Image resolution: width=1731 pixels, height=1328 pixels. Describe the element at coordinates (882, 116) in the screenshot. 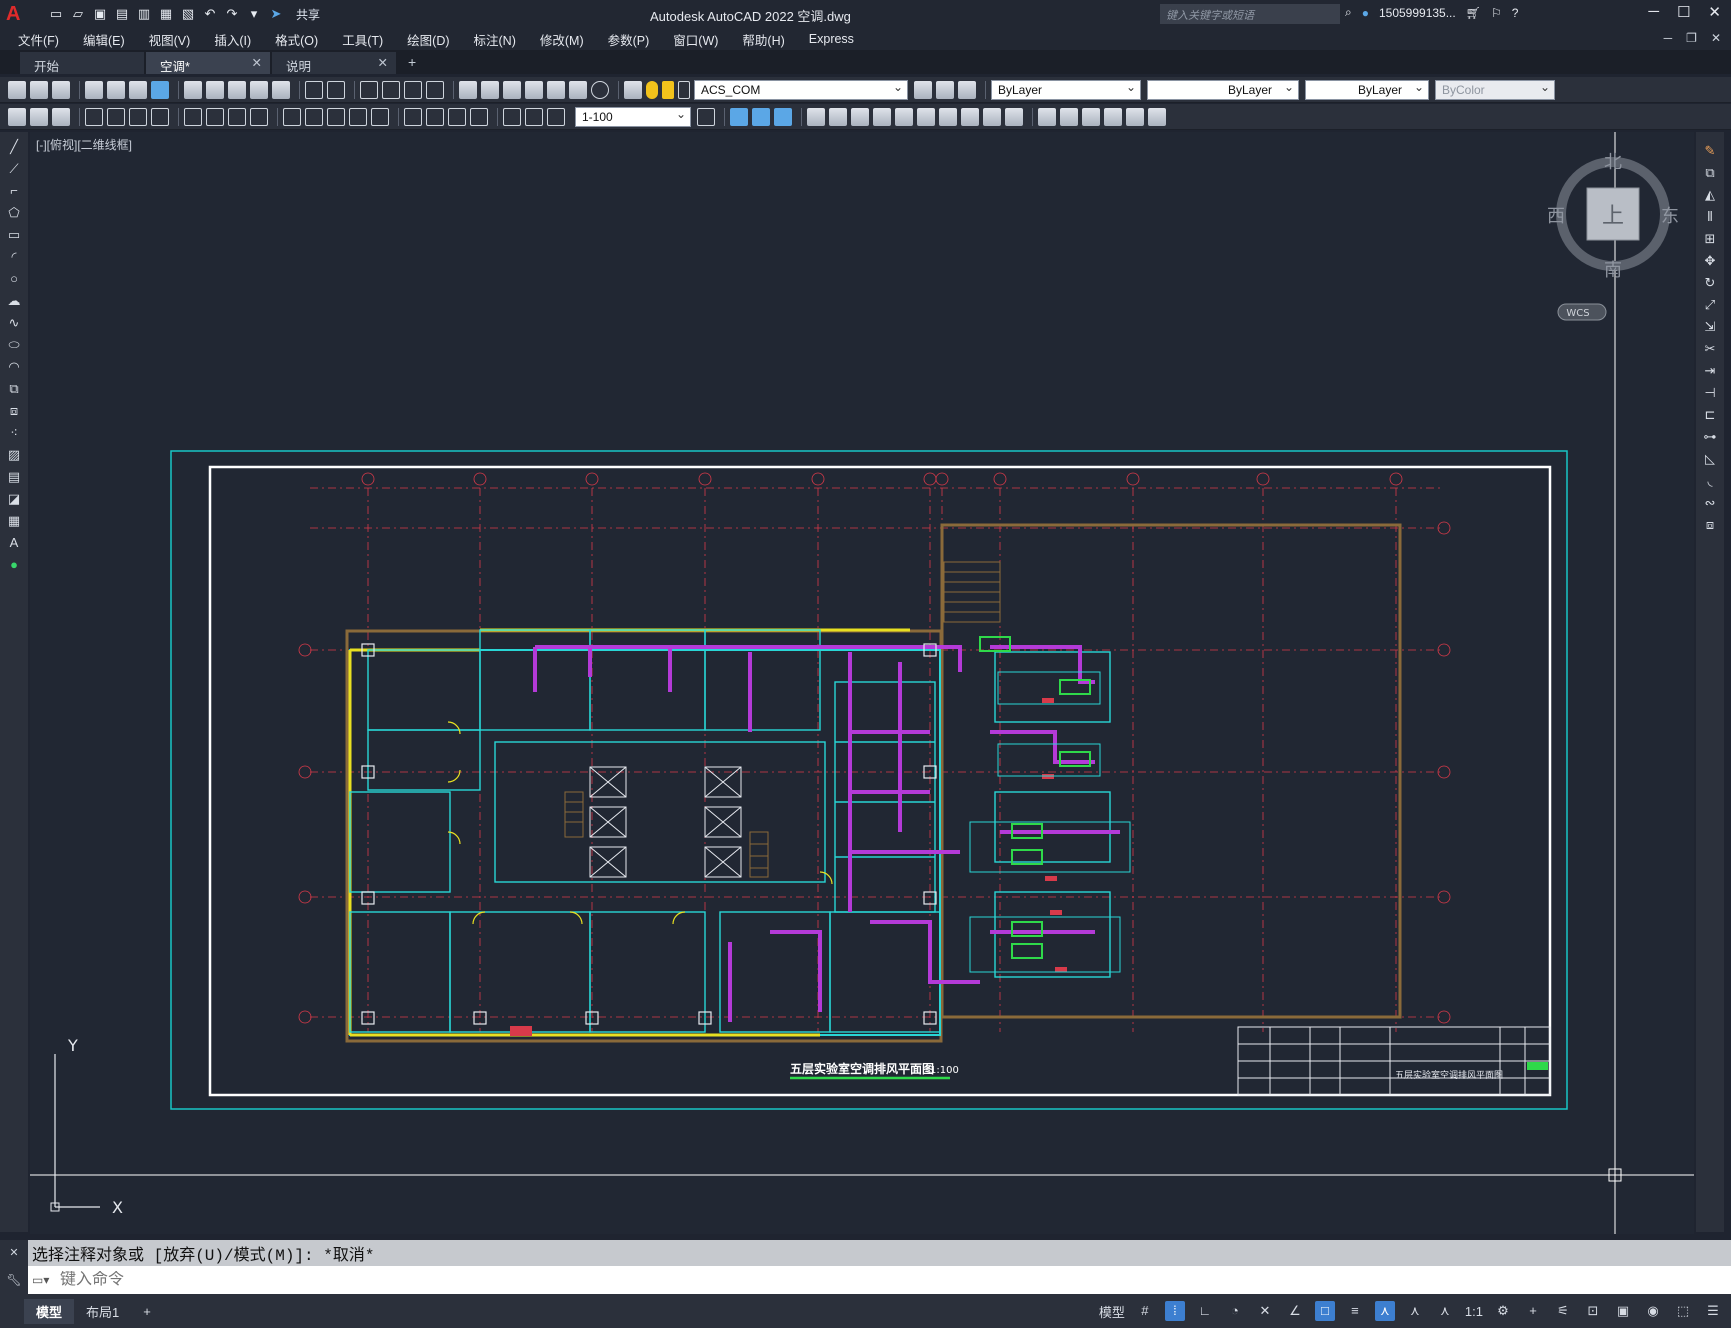

I see `ole-object-icon` at that location.